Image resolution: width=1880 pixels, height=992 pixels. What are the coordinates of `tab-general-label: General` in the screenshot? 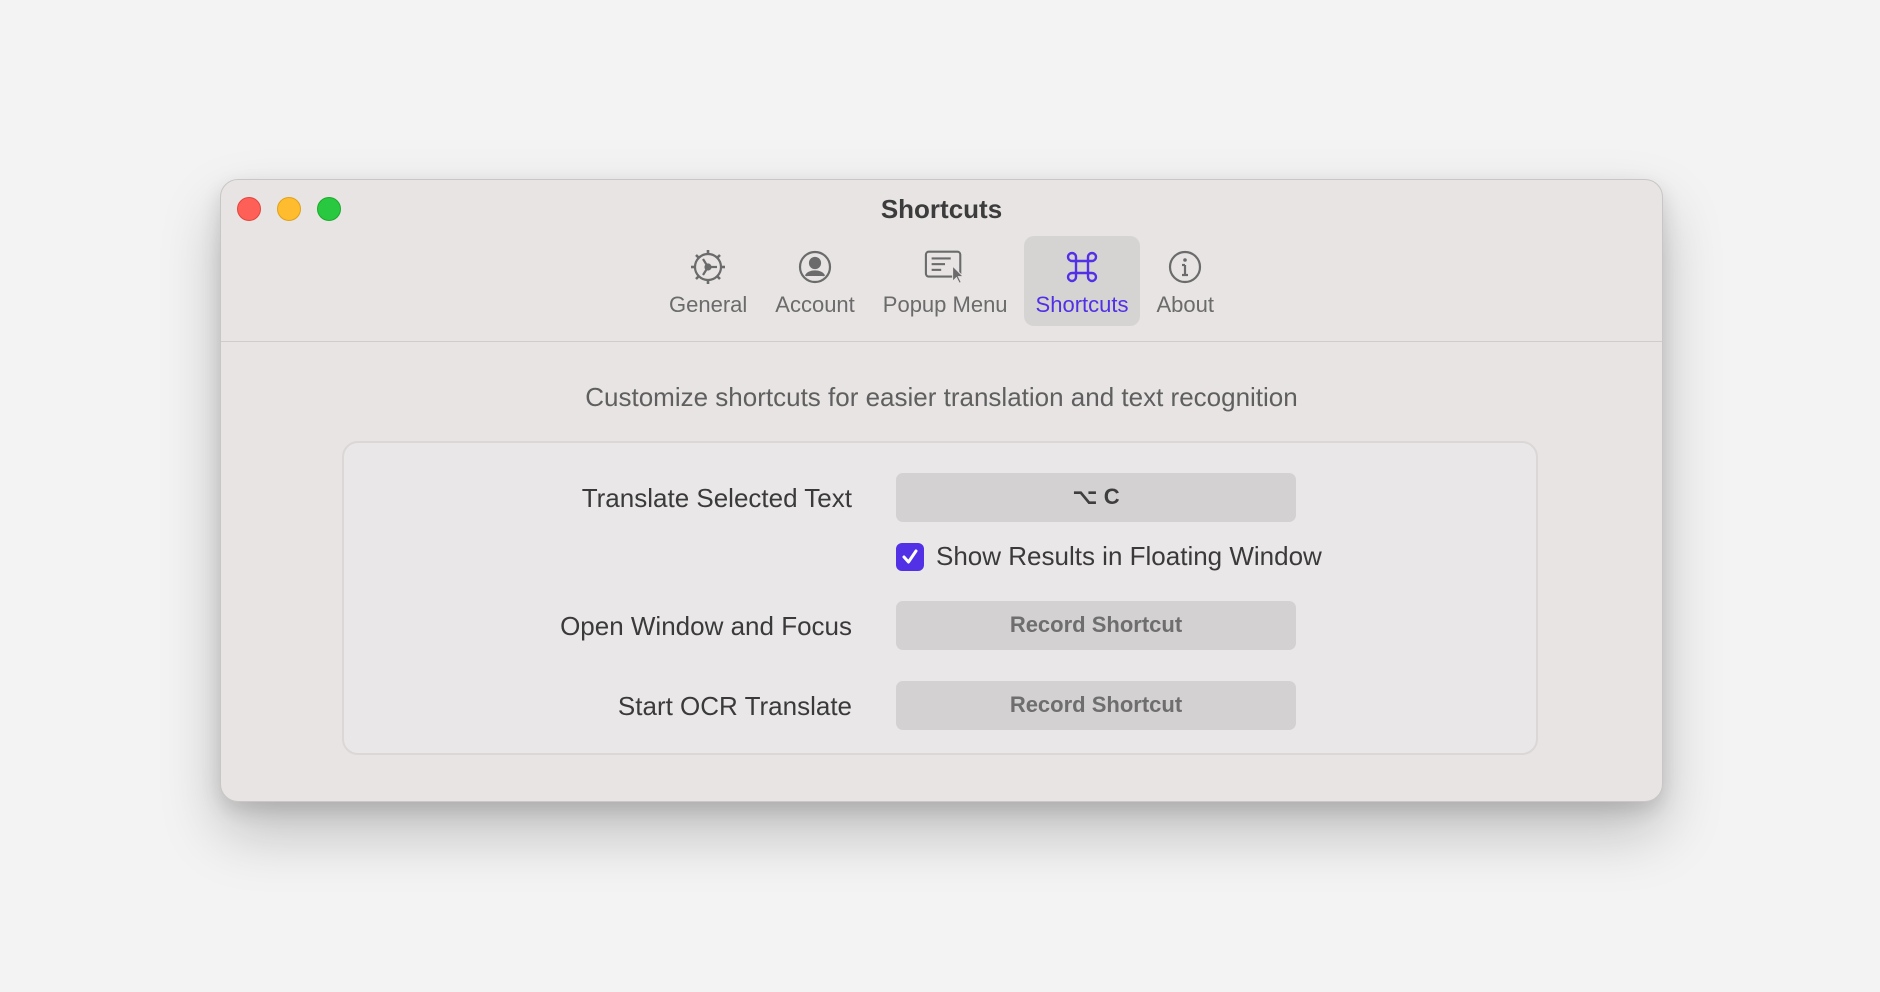 It's located at (708, 304).